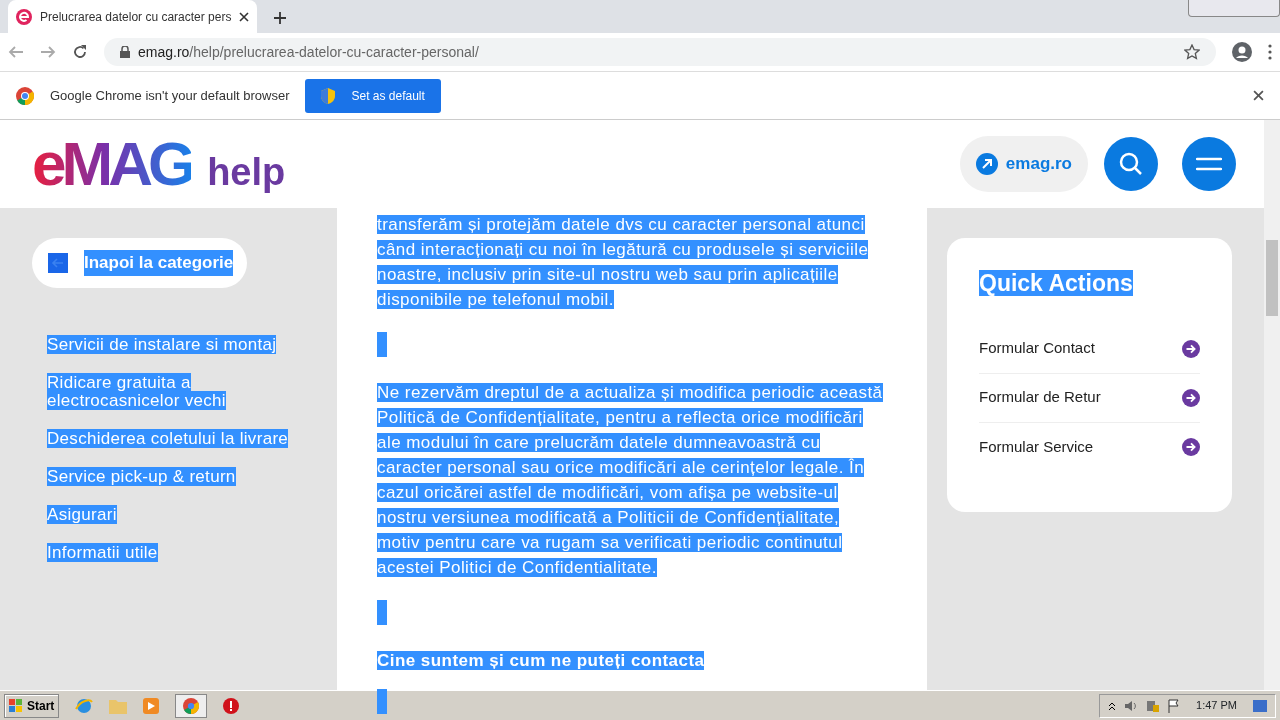 Image resolution: width=1280 pixels, height=720 pixels. What do you see at coordinates (1174, 705) in the screenshot?
I see `flag-icon` at bounding box center [1174, 705].